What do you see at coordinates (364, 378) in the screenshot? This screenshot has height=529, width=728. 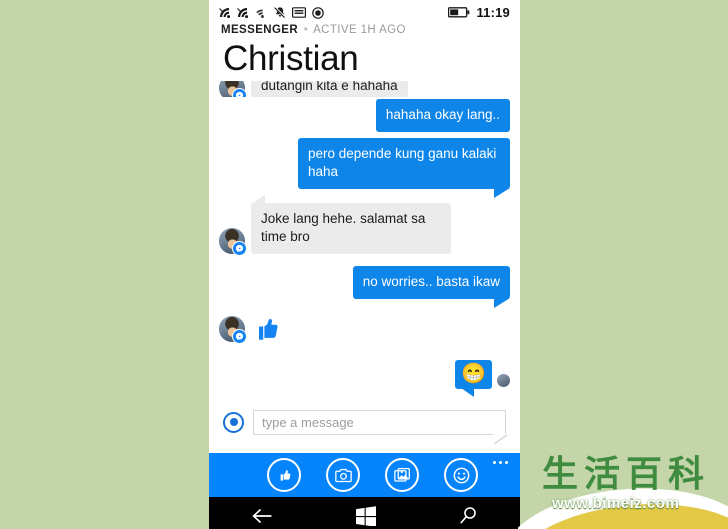 I see `message-row-emoji: 😁` at bounding box center [364, 378].